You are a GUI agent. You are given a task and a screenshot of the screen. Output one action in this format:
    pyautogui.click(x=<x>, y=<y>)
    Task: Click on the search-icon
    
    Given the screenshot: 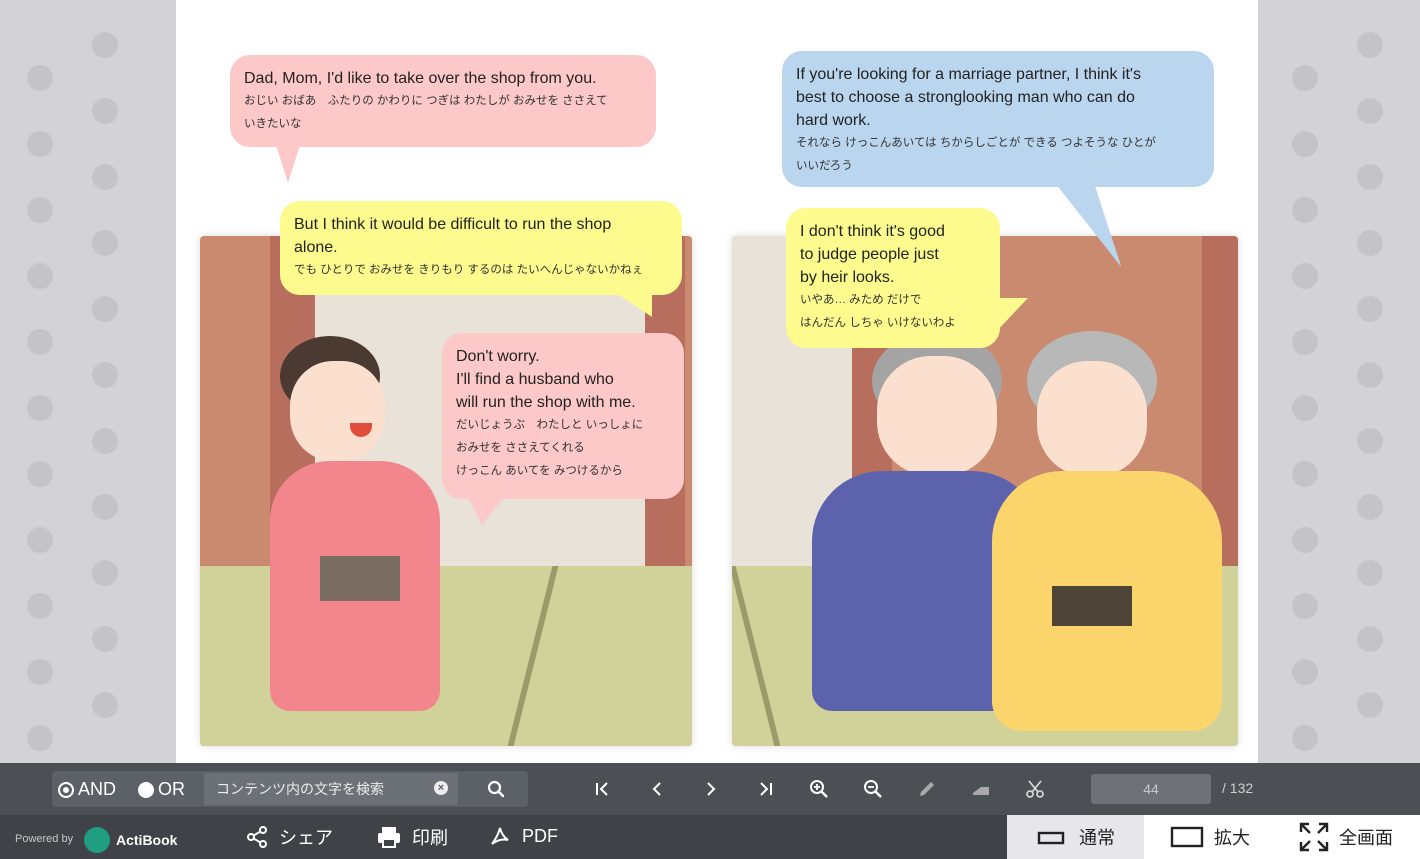 What is the action you would take?
    pyautogui.click(x=496, y=789)
    